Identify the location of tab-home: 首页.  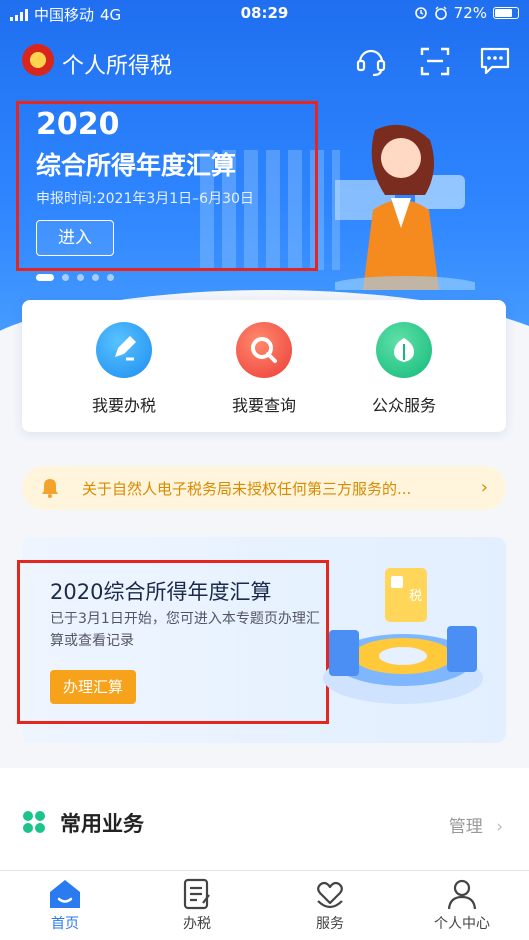
(65, 905).